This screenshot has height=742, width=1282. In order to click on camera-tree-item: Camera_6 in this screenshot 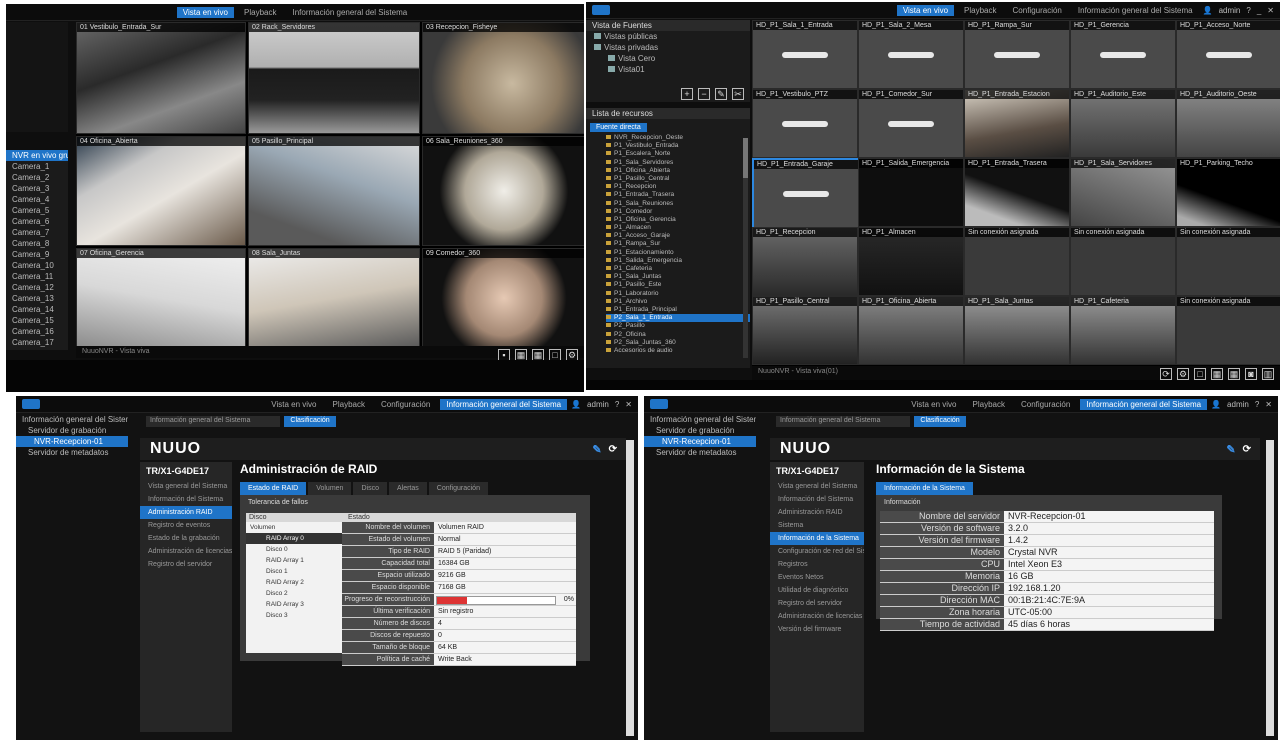, I will do `click(37, 221)`.